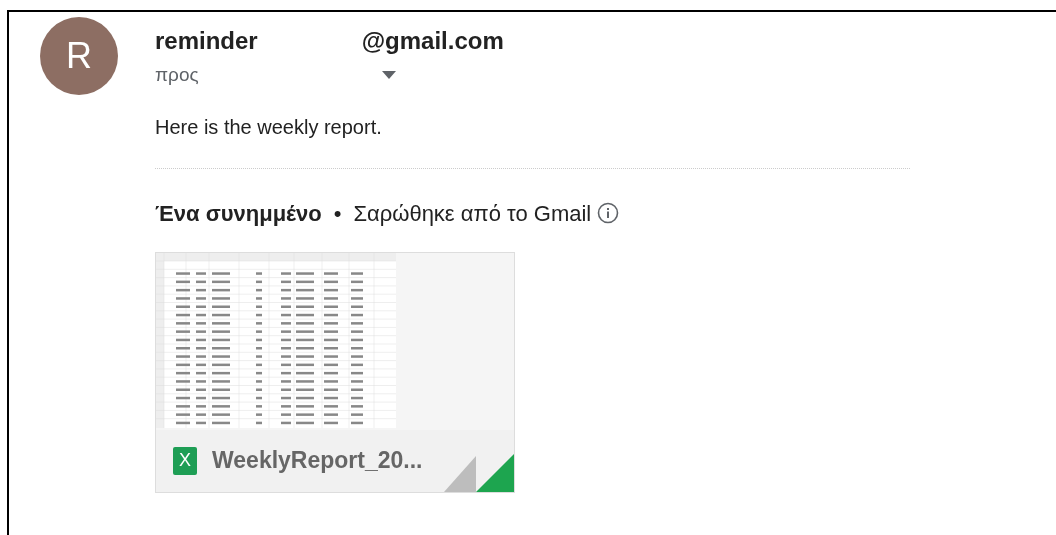  What do you see at coordinates (472, 213) in the screenshot?
I see `scan-note: Σαρώθηκε από το Gmail` at bounding box center [472, 213].